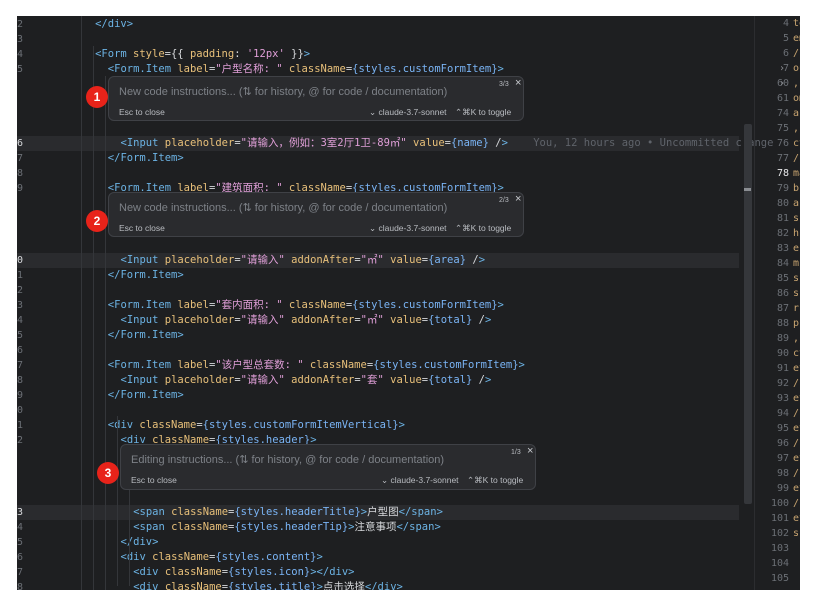  I want to click on right-line-number: 4, so click(785, 23).